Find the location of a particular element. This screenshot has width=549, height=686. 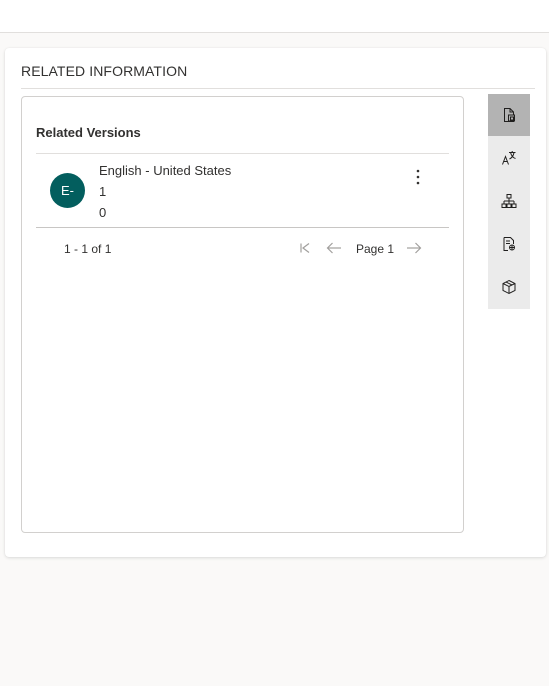

panel-divider is located at coordinates (278, 88).